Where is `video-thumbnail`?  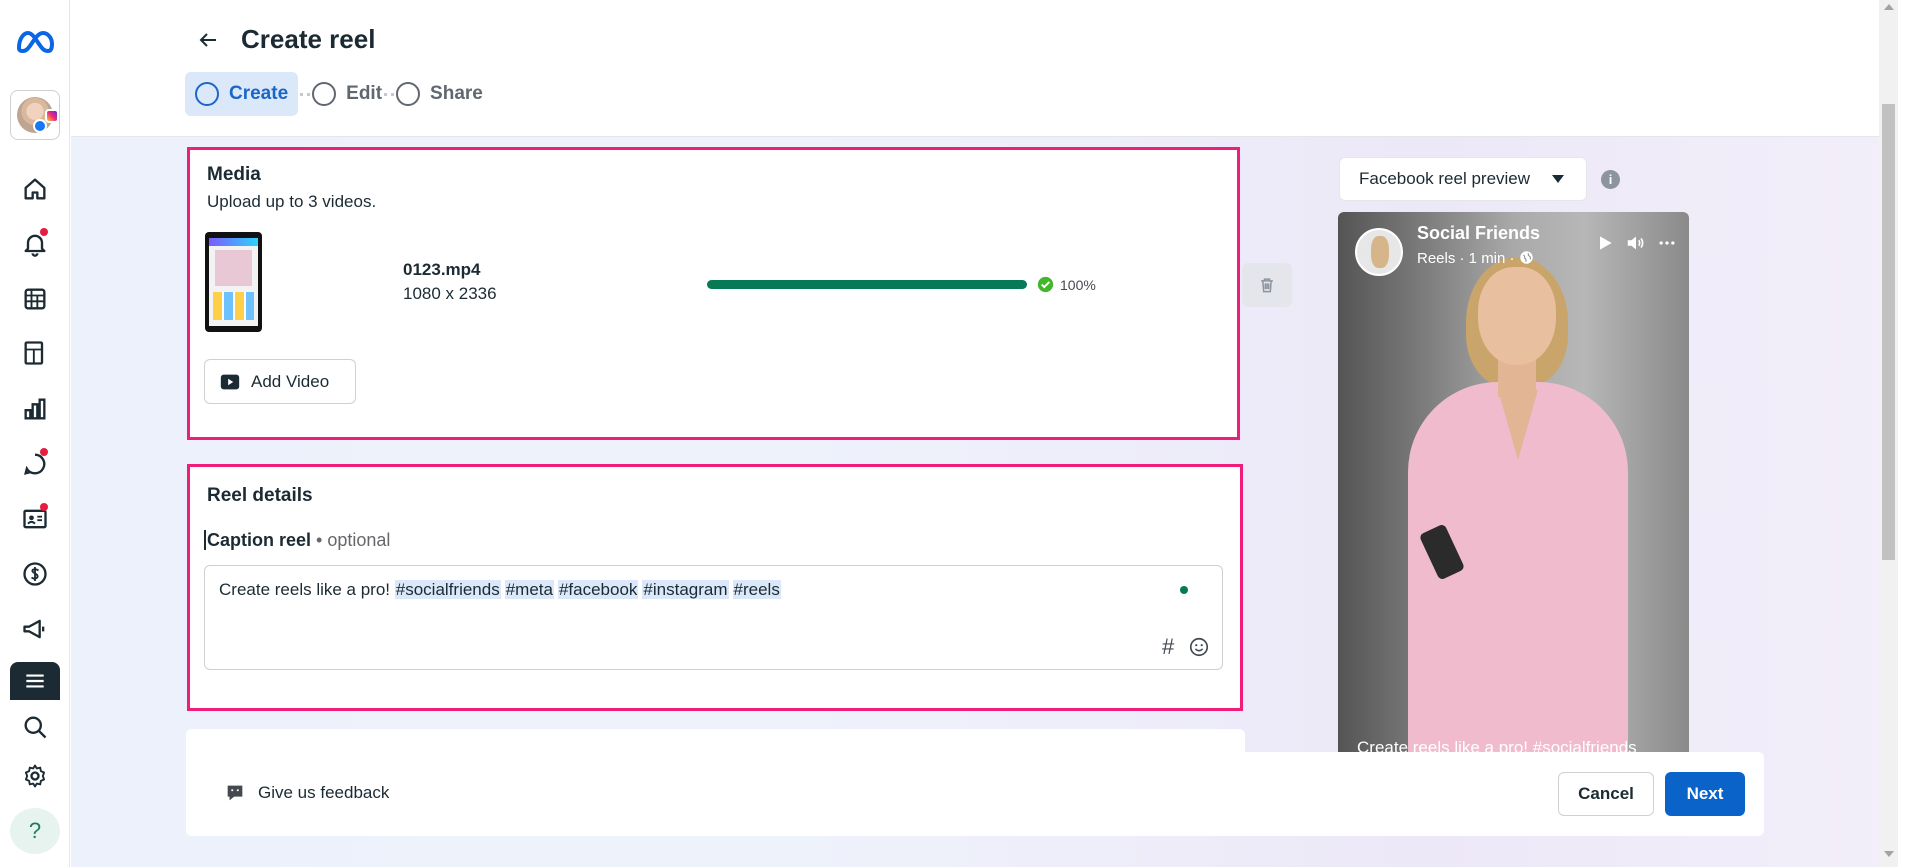 video-thumbnail is located at coordinates (233, 282).